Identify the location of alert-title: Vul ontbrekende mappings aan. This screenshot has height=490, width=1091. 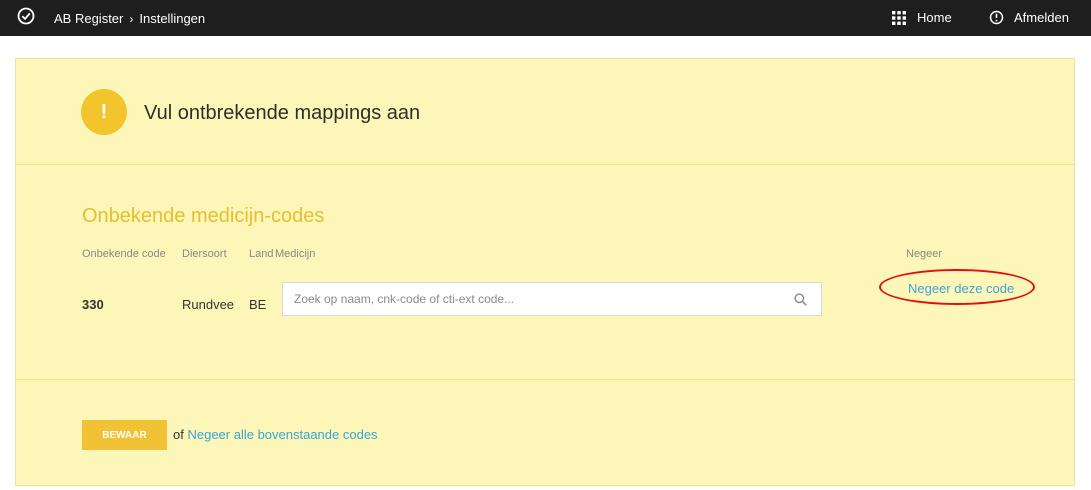
(282, 113).